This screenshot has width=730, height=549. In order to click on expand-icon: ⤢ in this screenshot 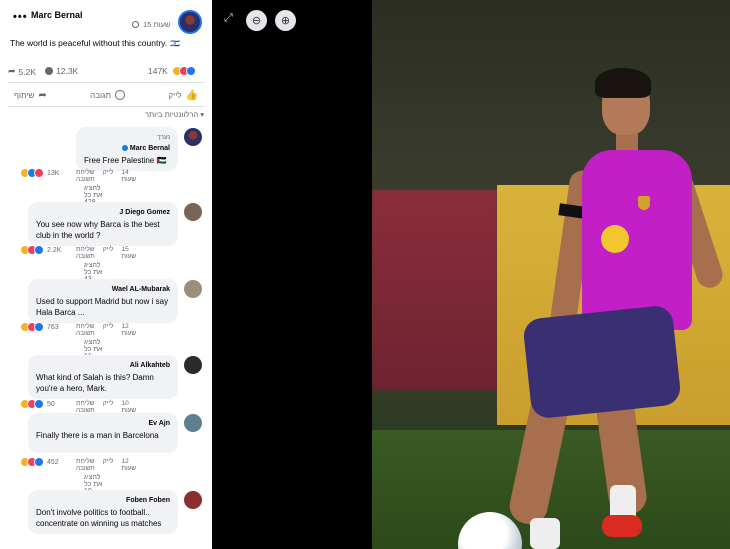, I will do `click(228, 18)`.